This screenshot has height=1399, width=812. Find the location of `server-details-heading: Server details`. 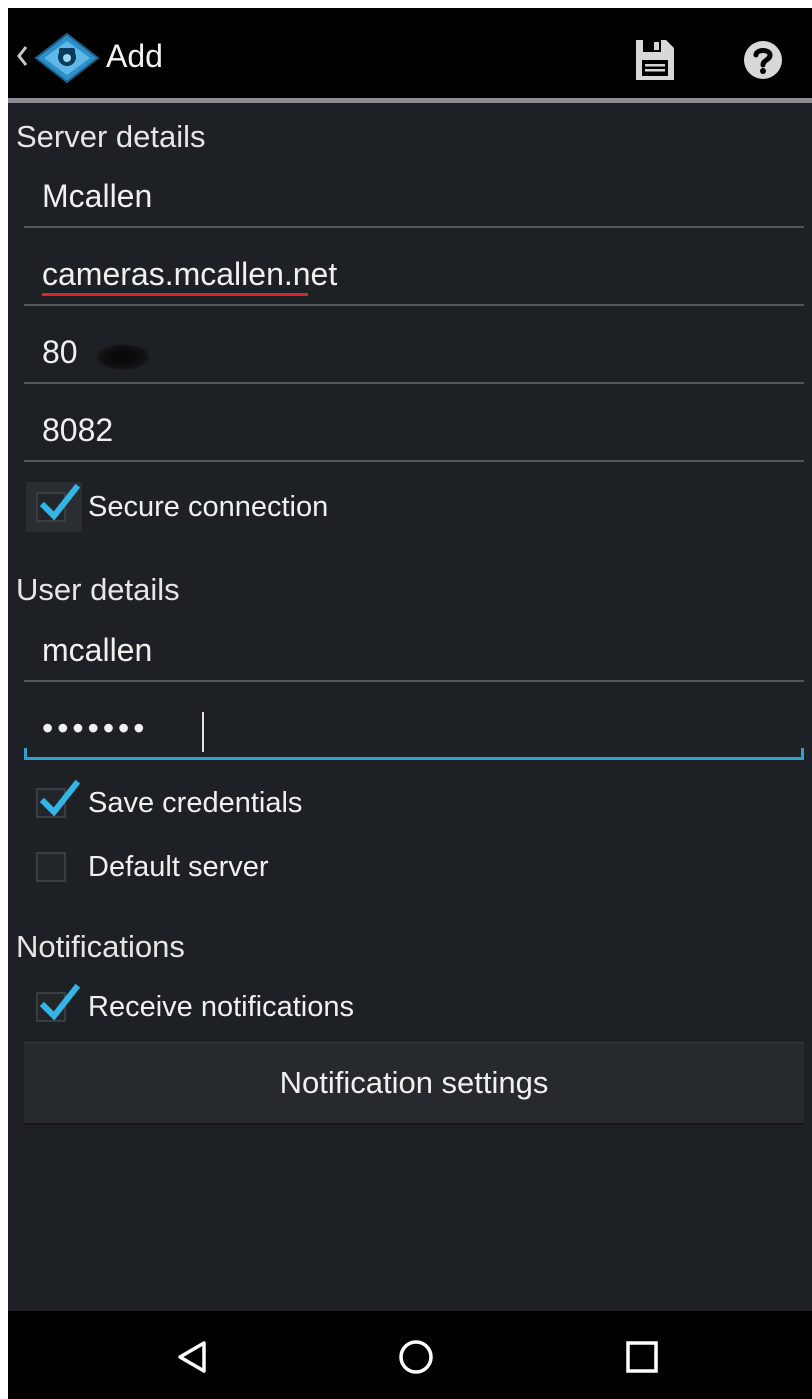

server-details-heading: Server details is located at coordinates (111, 136).